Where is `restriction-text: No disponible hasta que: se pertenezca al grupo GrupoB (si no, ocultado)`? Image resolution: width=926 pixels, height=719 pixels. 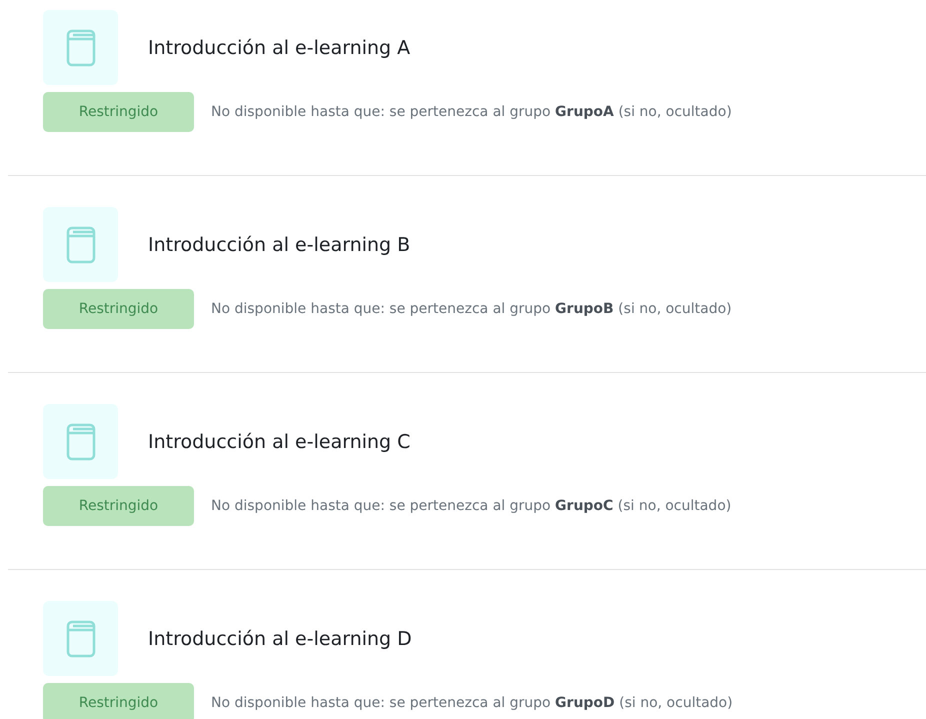
restriction-text: No disponible hasta que: se pertenezca al grupo GrupoB (si no, ocultado) is located at coordinates (471, 309).